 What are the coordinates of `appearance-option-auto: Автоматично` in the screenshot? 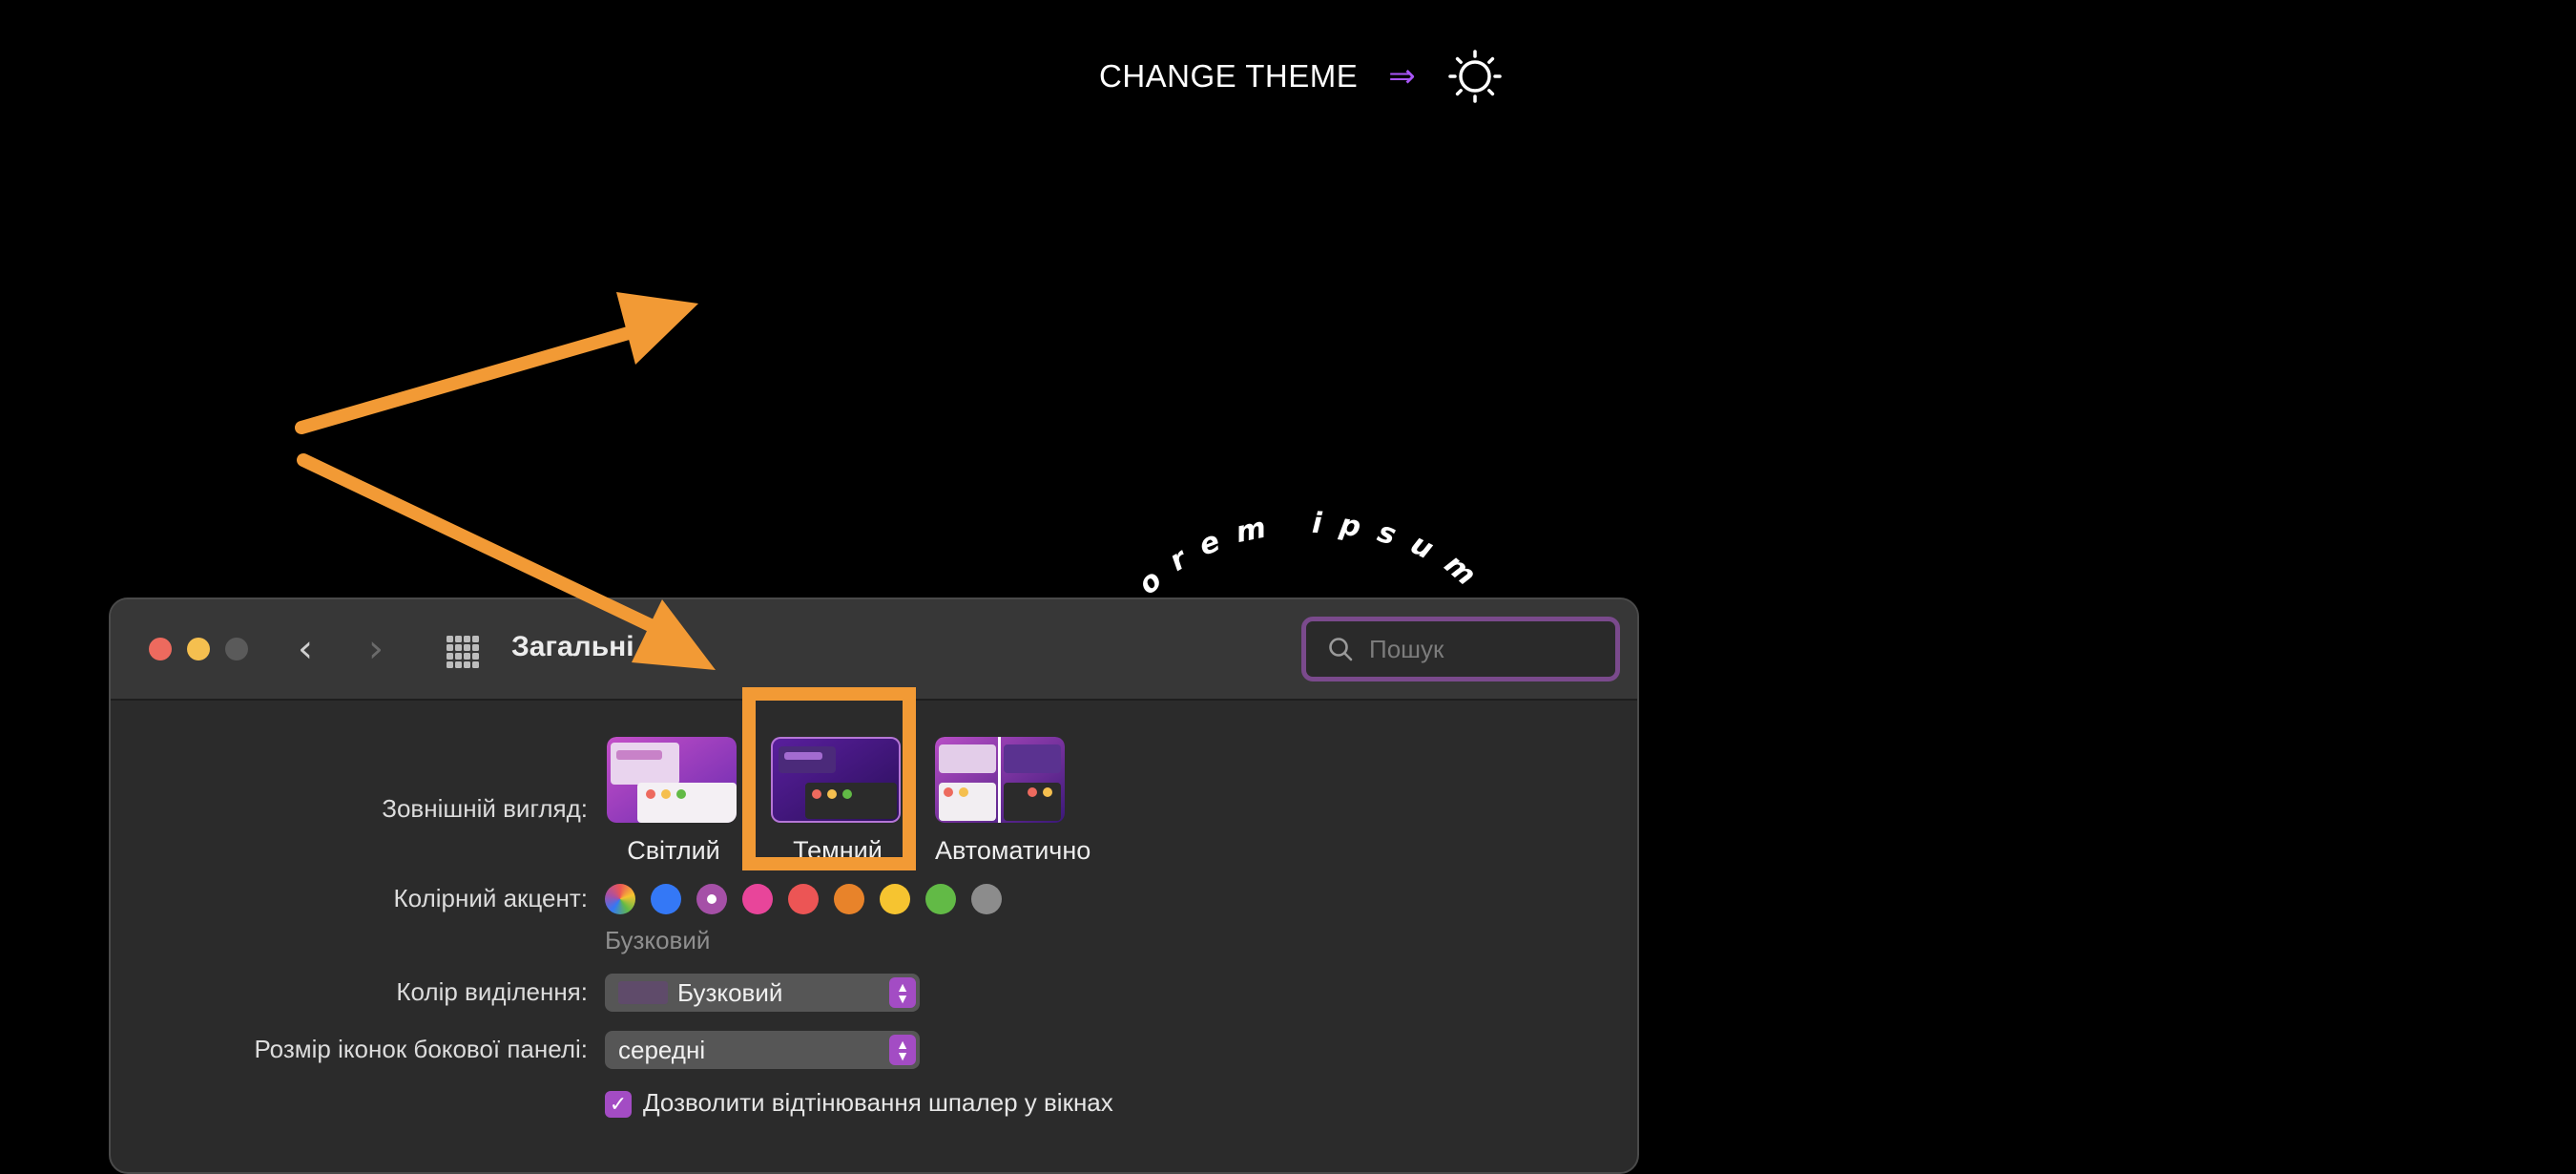 It's located at (1013, 801).